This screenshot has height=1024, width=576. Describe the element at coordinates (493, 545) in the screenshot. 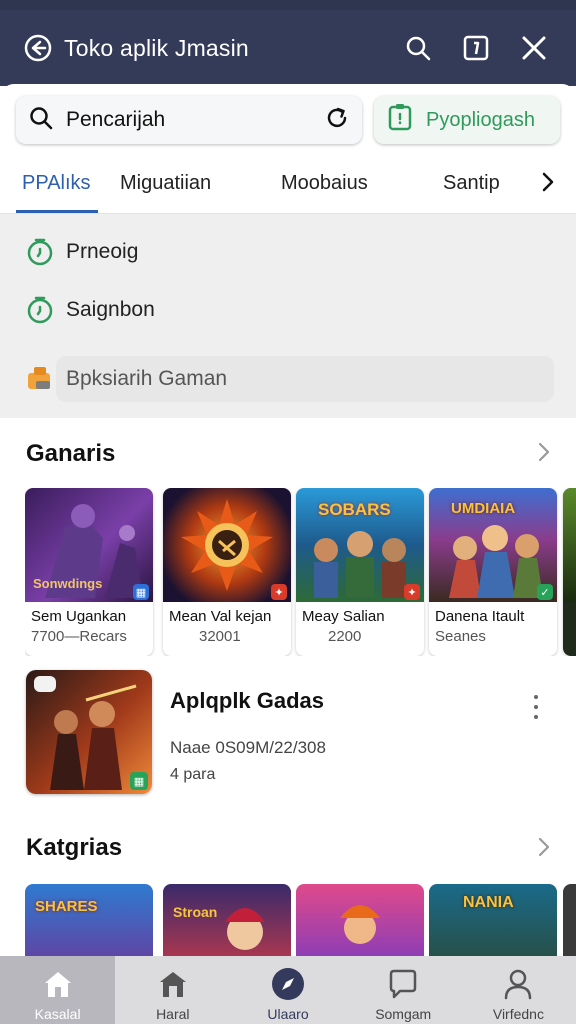

I see `game-card-image: UMDIAIA ✓` at that location.